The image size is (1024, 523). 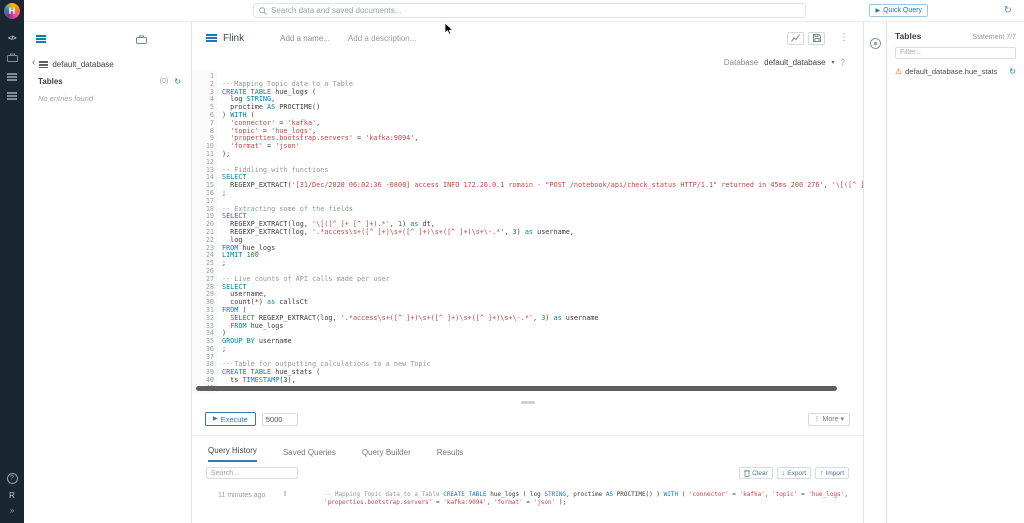 What do you see at coordinates (516, 388) in the screenshot?
I see `horizontal-scrollbar` at bounding box center [516, 388].